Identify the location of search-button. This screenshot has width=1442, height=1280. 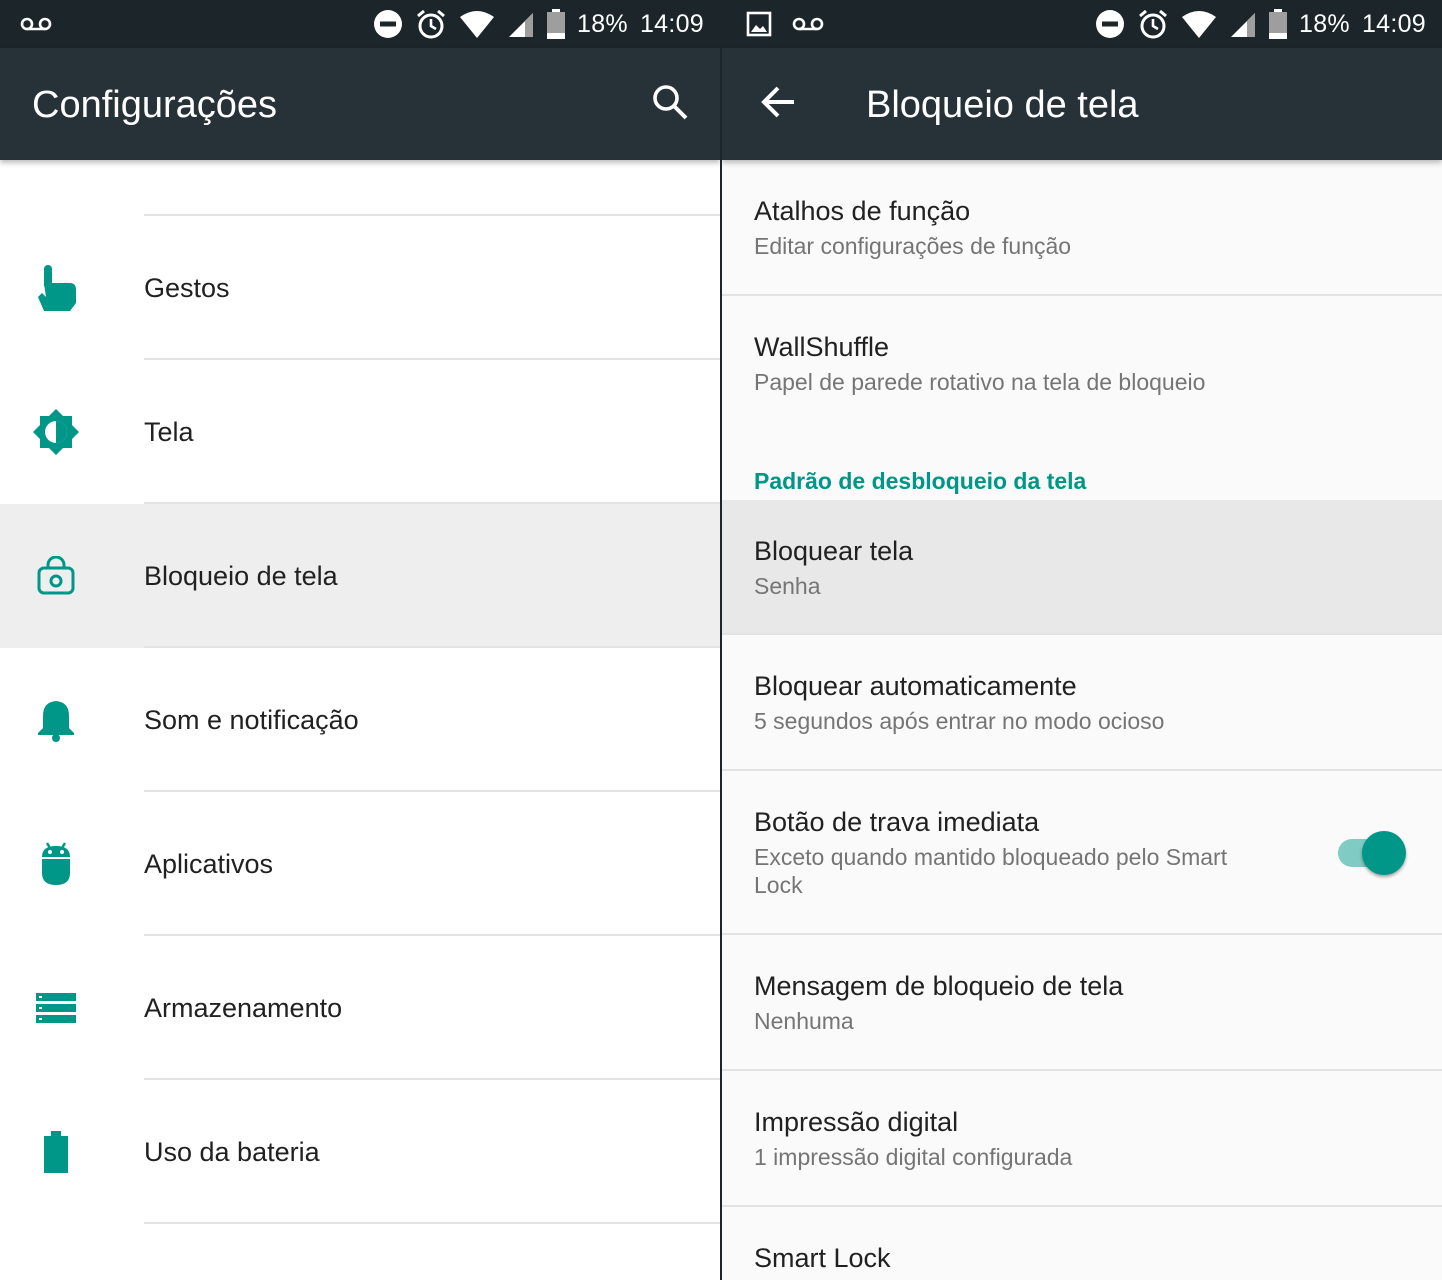
(670, 104).